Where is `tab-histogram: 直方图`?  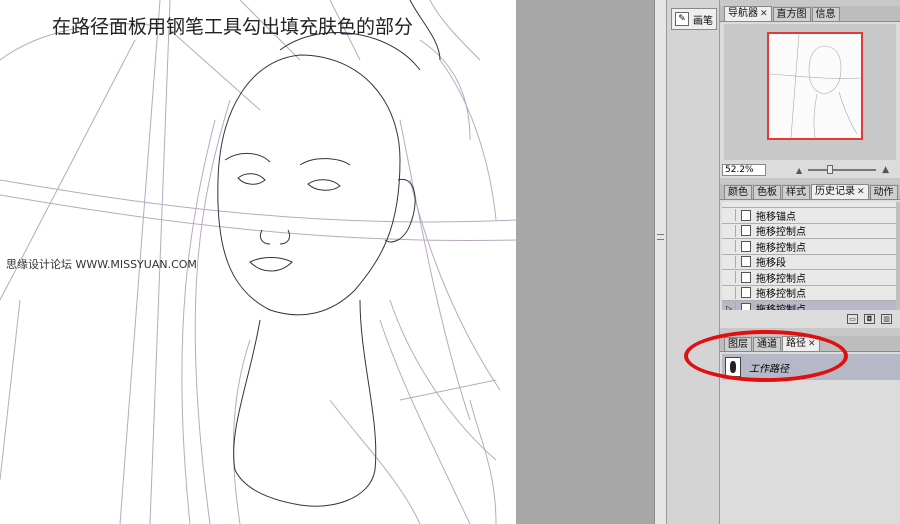 tab-histogram: 直方图 is located at coordinates (791, 14).